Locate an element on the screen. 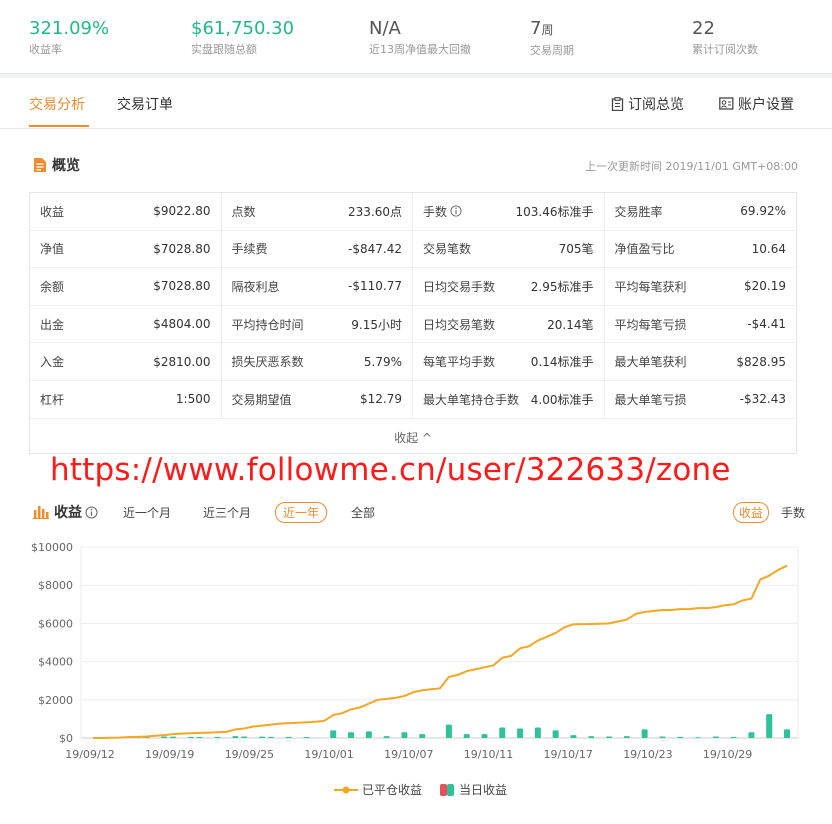 The width and height of the screenshot is (832, 824). stat-cell: 杠杆 1:500 is located at coordinates (126, 399).